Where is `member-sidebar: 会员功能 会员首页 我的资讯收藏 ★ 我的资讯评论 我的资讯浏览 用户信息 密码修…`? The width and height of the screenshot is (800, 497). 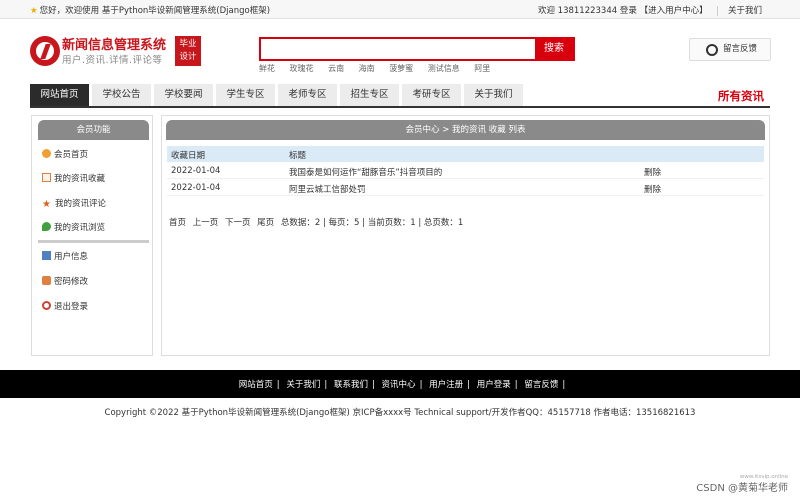 member-sidebar: 会员功能 会员首页 我的资讯收藏 ★ 我的资讯评论 我的资讯浏览 用户信息 密码修… is located at coordinates (92, 235).